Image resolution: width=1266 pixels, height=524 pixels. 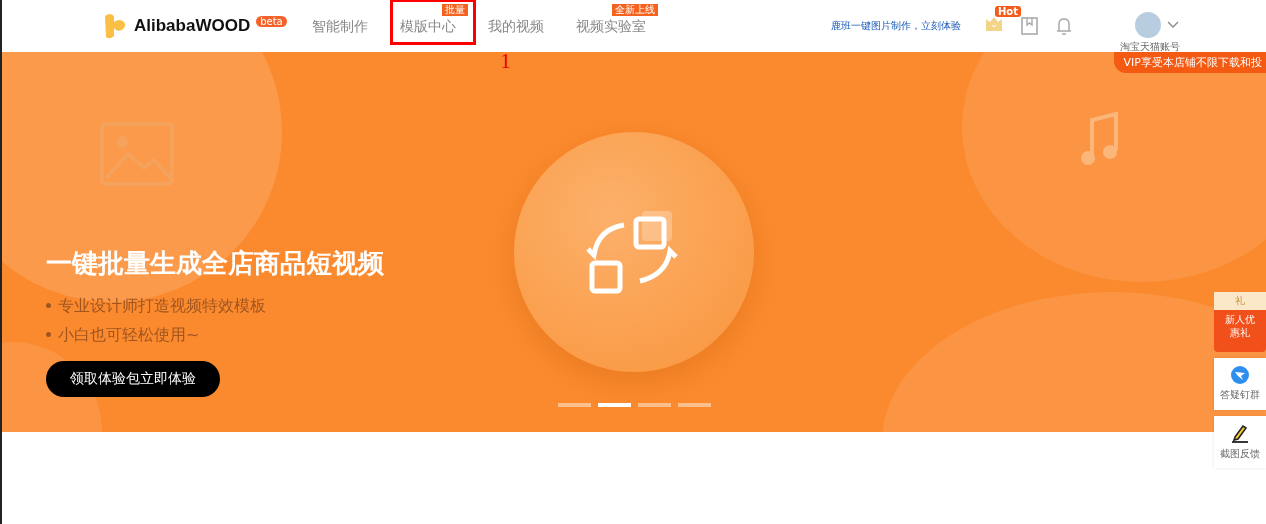 What do you see at coordinates (133, 379) in the screenshot?
I see `cta-button: 领取体验包立即体验` at bounding box center [133, 379].